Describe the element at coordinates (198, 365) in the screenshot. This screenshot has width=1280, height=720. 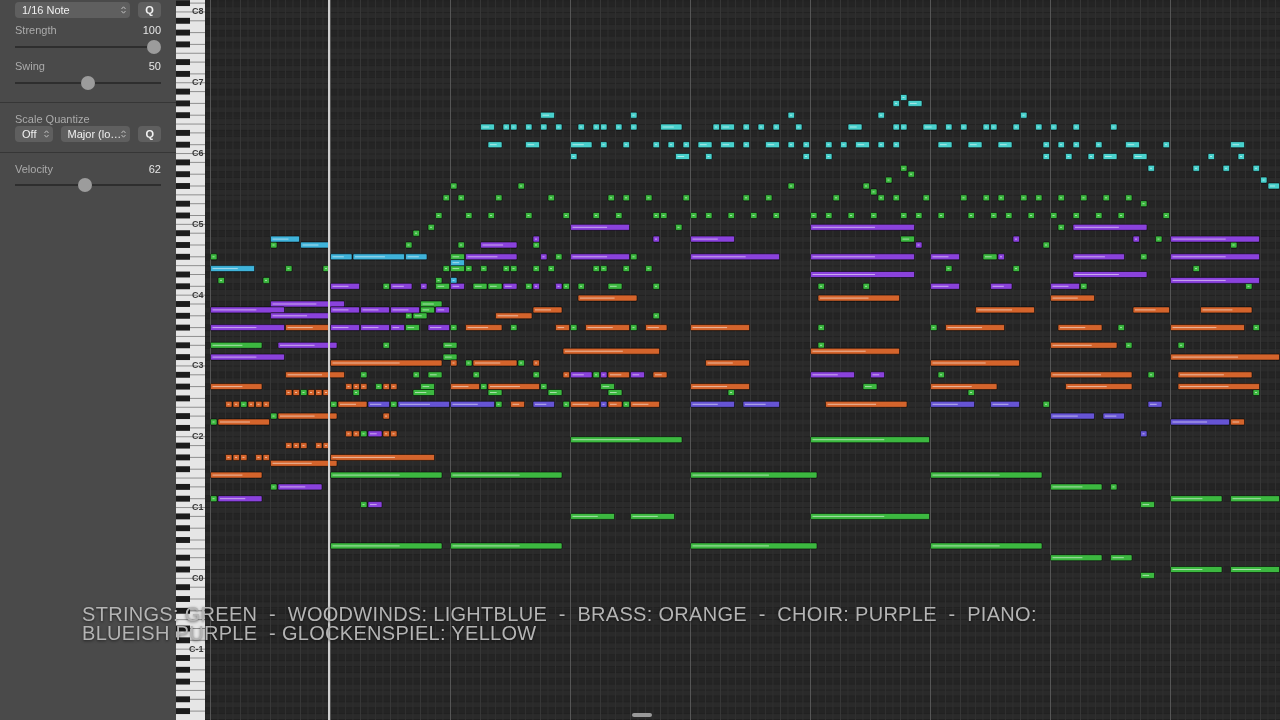
I see `octave-label: C3` at that location.